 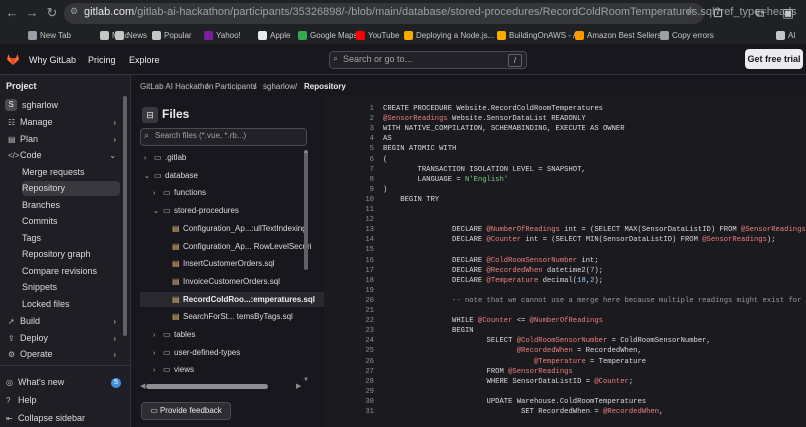 What do you see at coordinates (131, 36) in the screenshot?
I see `bookmark-item: News` at bounding box center [131, 36].